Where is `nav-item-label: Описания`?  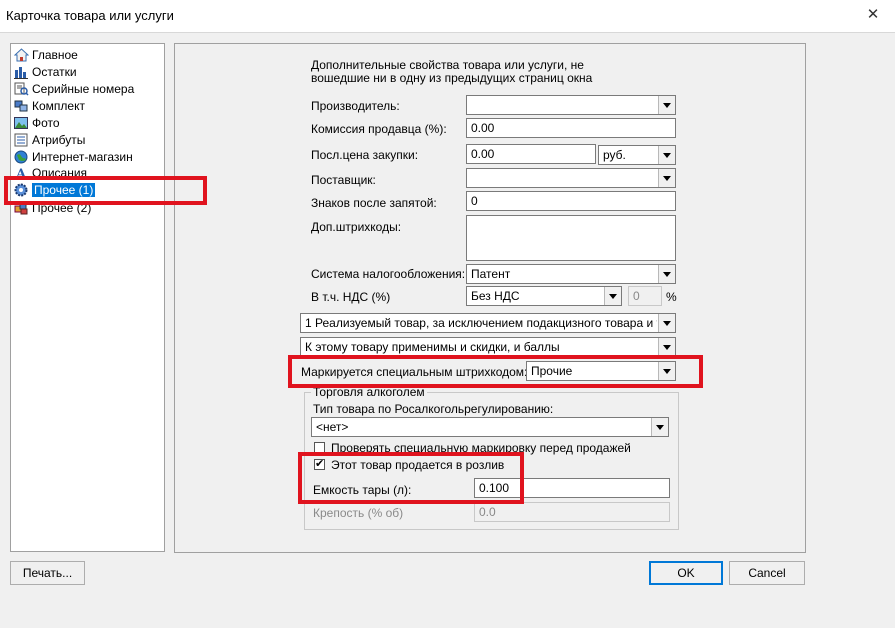
nav-item-label: Описания is located at coordinates (60, 173).